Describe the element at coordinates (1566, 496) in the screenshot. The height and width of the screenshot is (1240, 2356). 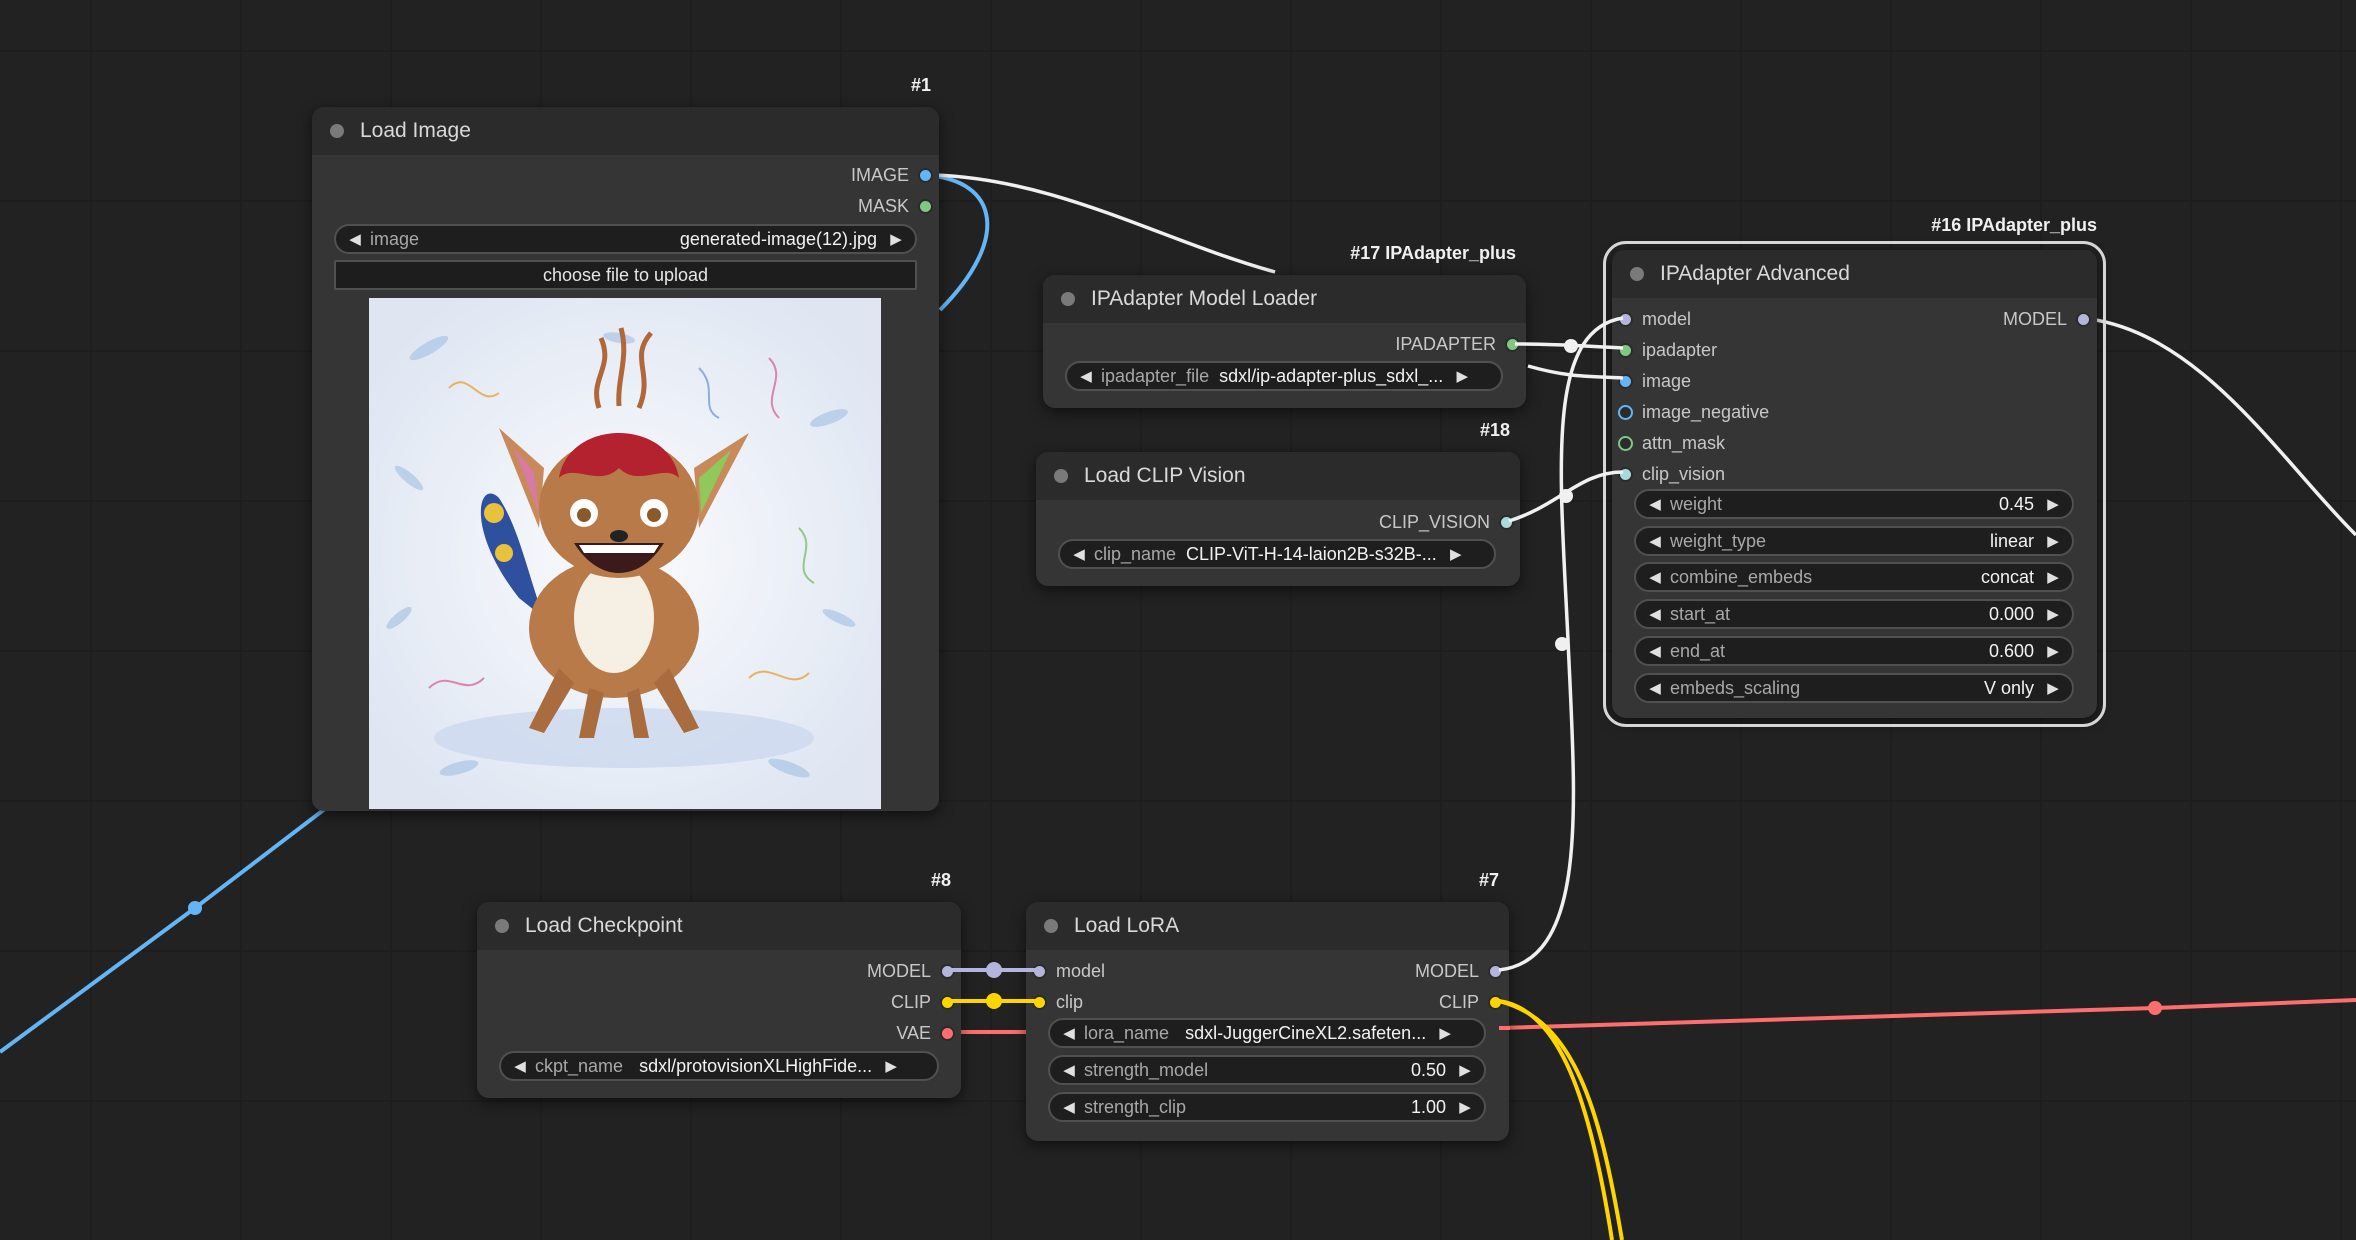
I see `wire-clip-vision` at that location.